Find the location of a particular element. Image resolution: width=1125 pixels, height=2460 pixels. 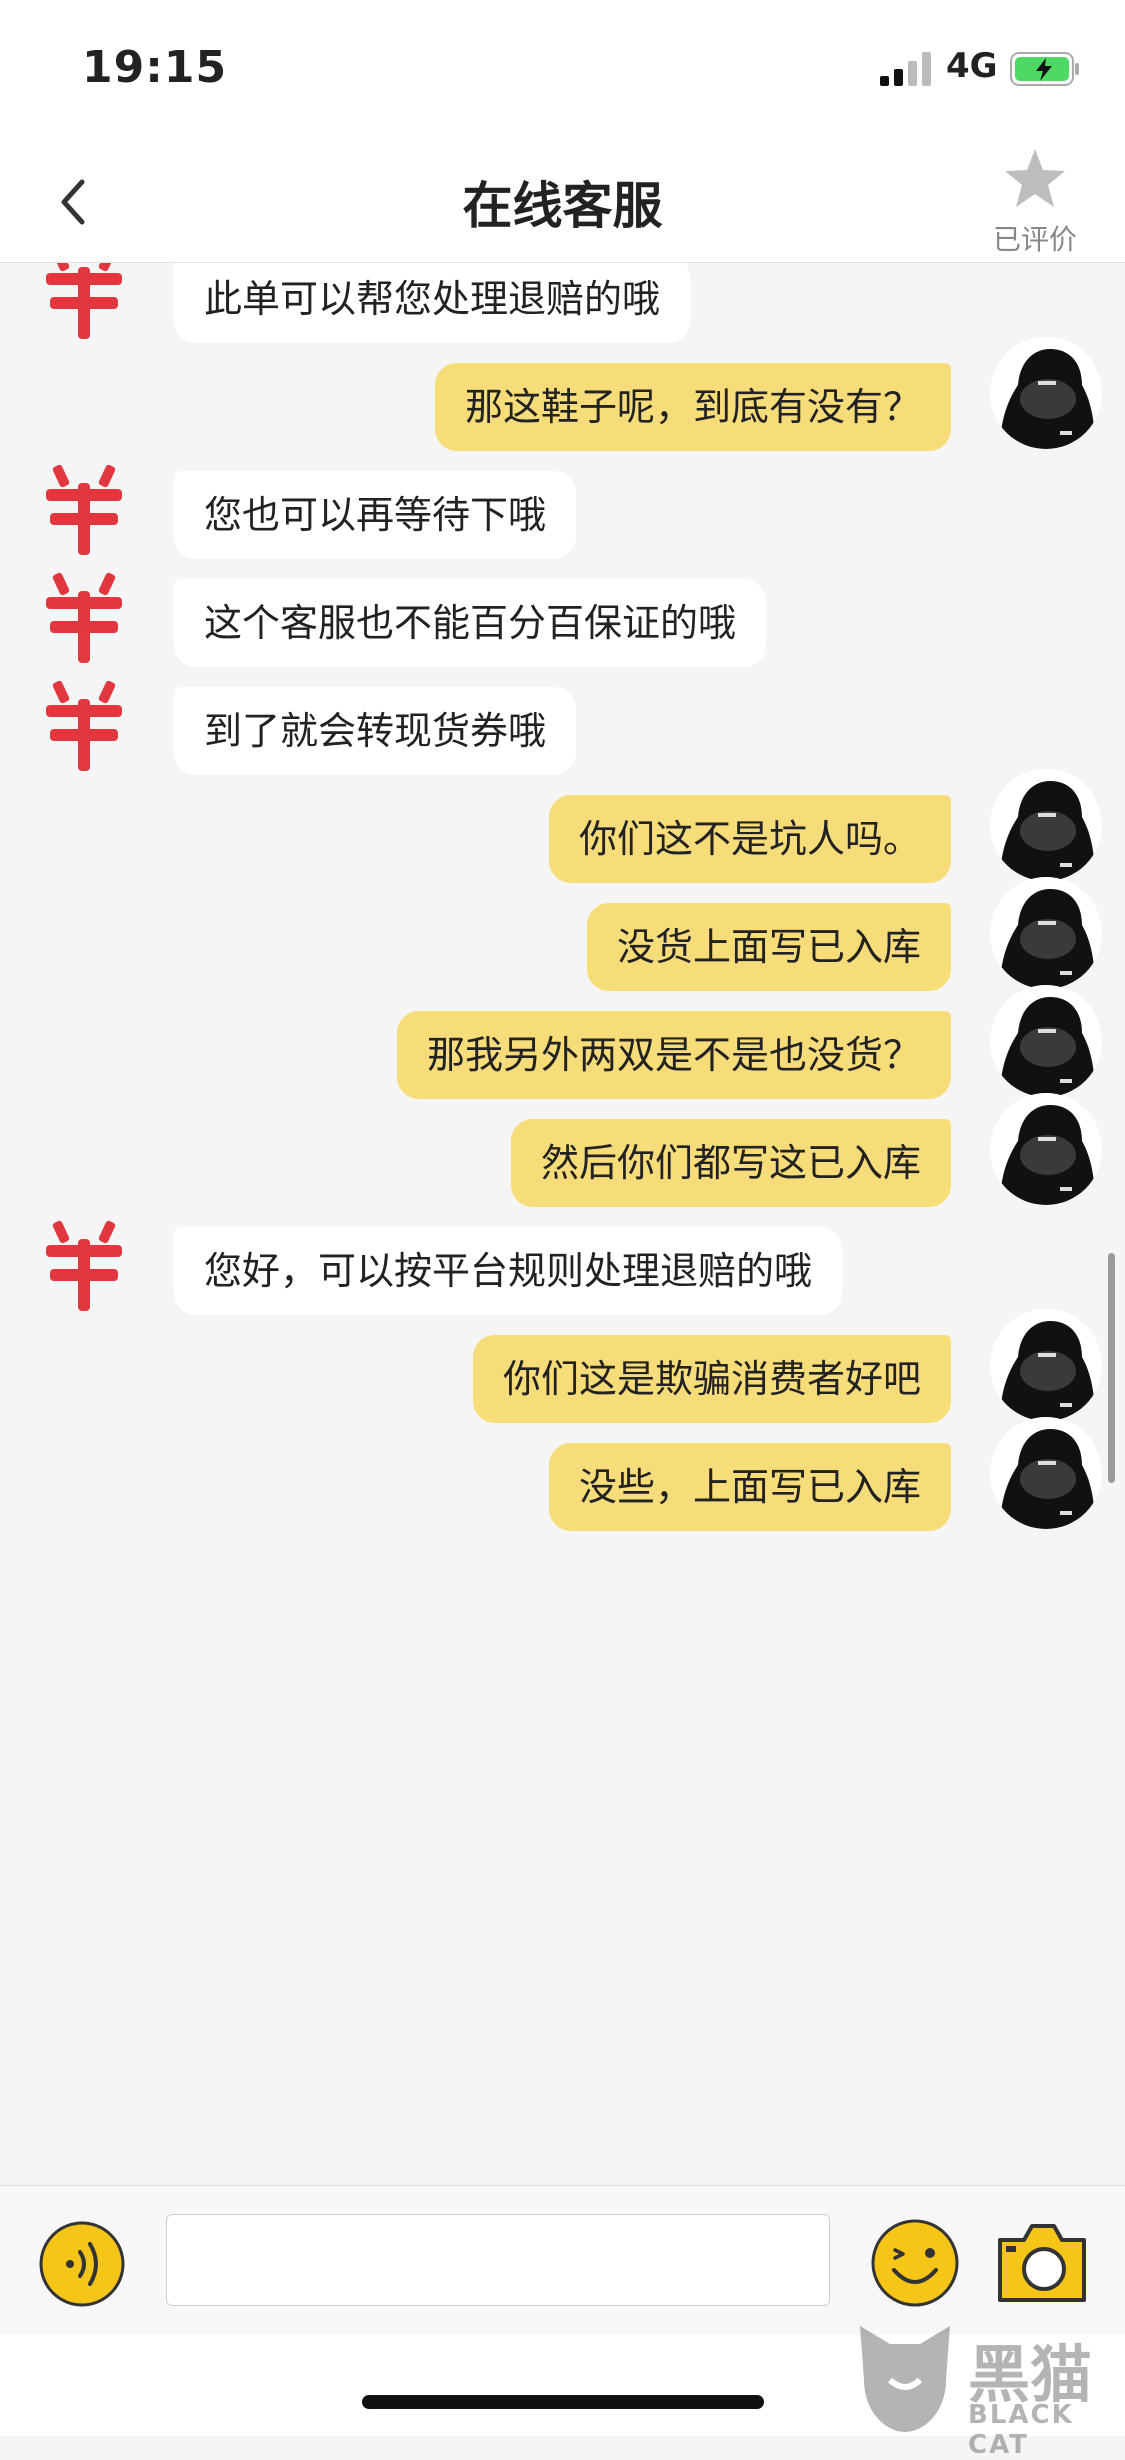

status-time: 19:15 is located at coordinates (155, 67).